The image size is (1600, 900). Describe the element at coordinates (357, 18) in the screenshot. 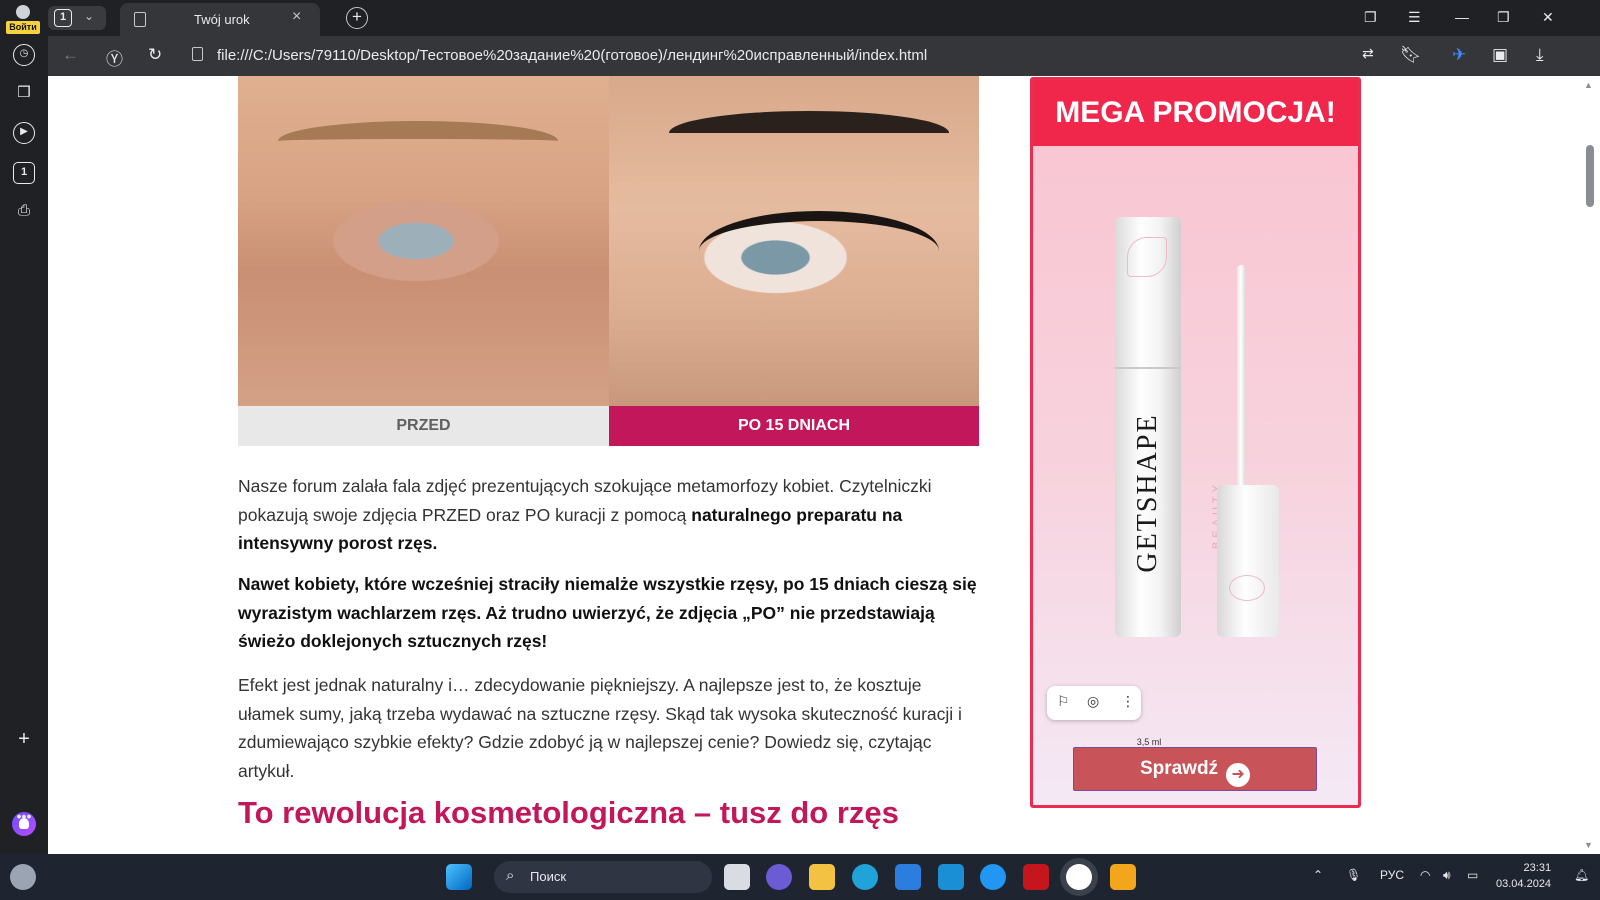

I see `new-tab-button: +` at that location.